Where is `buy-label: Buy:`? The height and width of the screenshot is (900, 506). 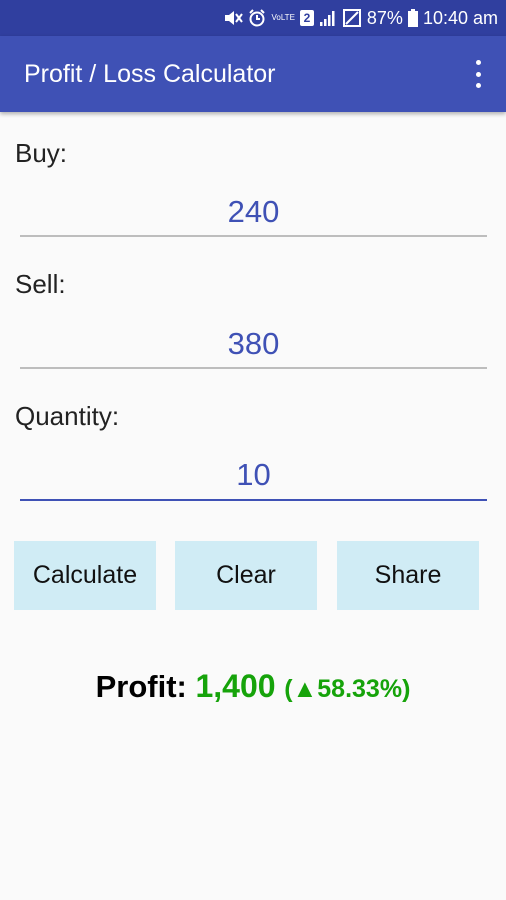
buy-label: Buy: is located at coordinates (41, 153).